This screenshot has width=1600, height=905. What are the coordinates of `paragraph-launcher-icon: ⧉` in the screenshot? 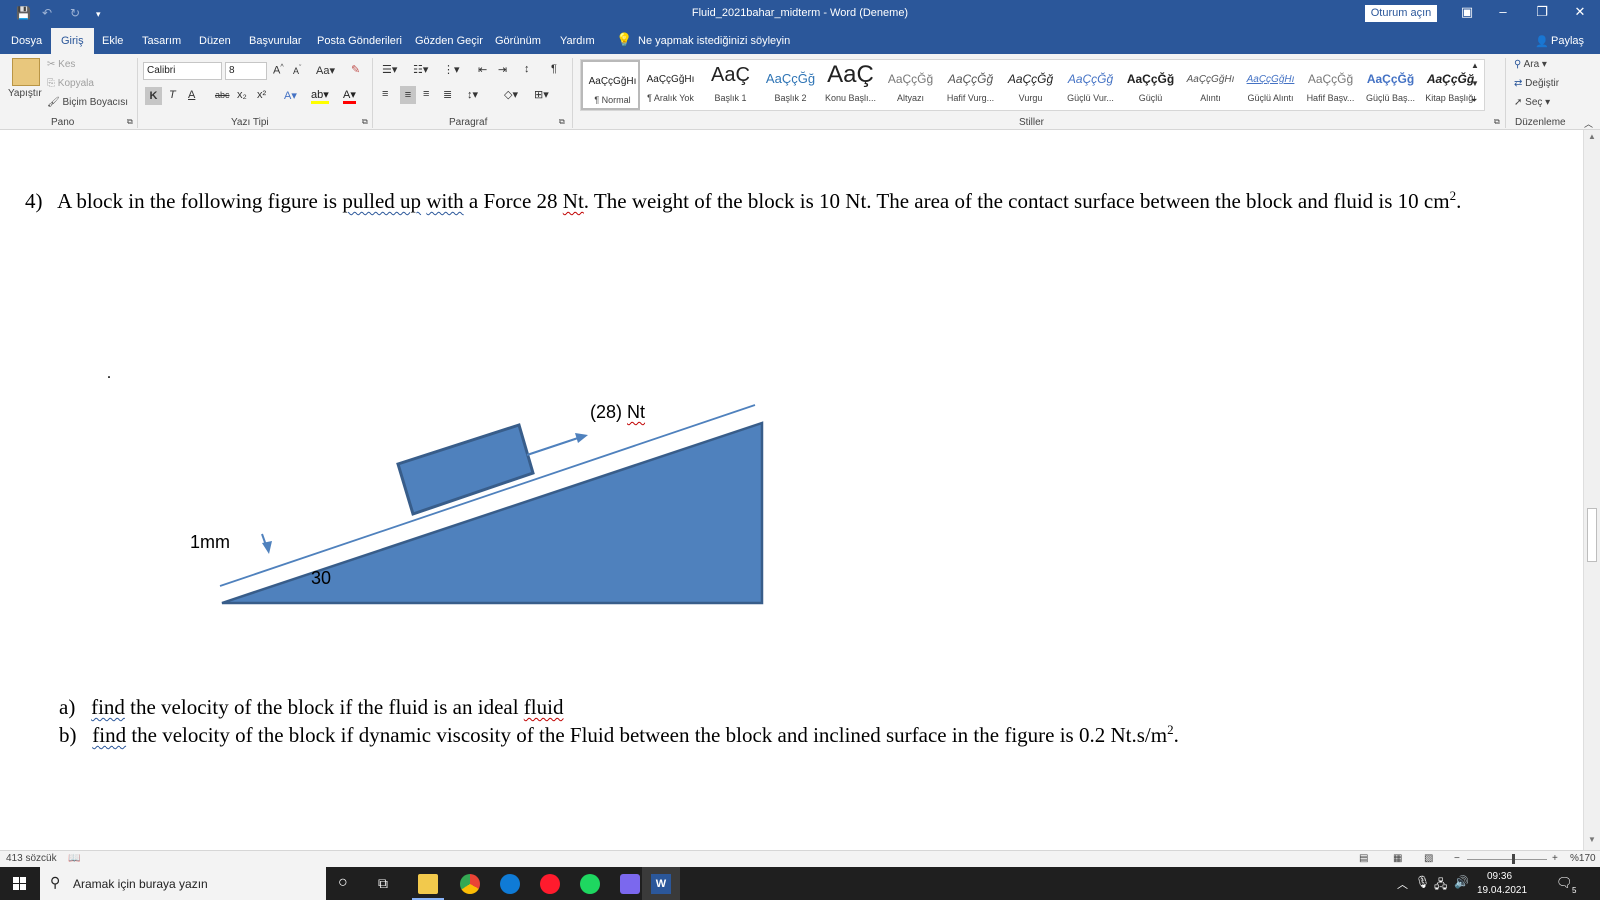 It's located at (562, 122).